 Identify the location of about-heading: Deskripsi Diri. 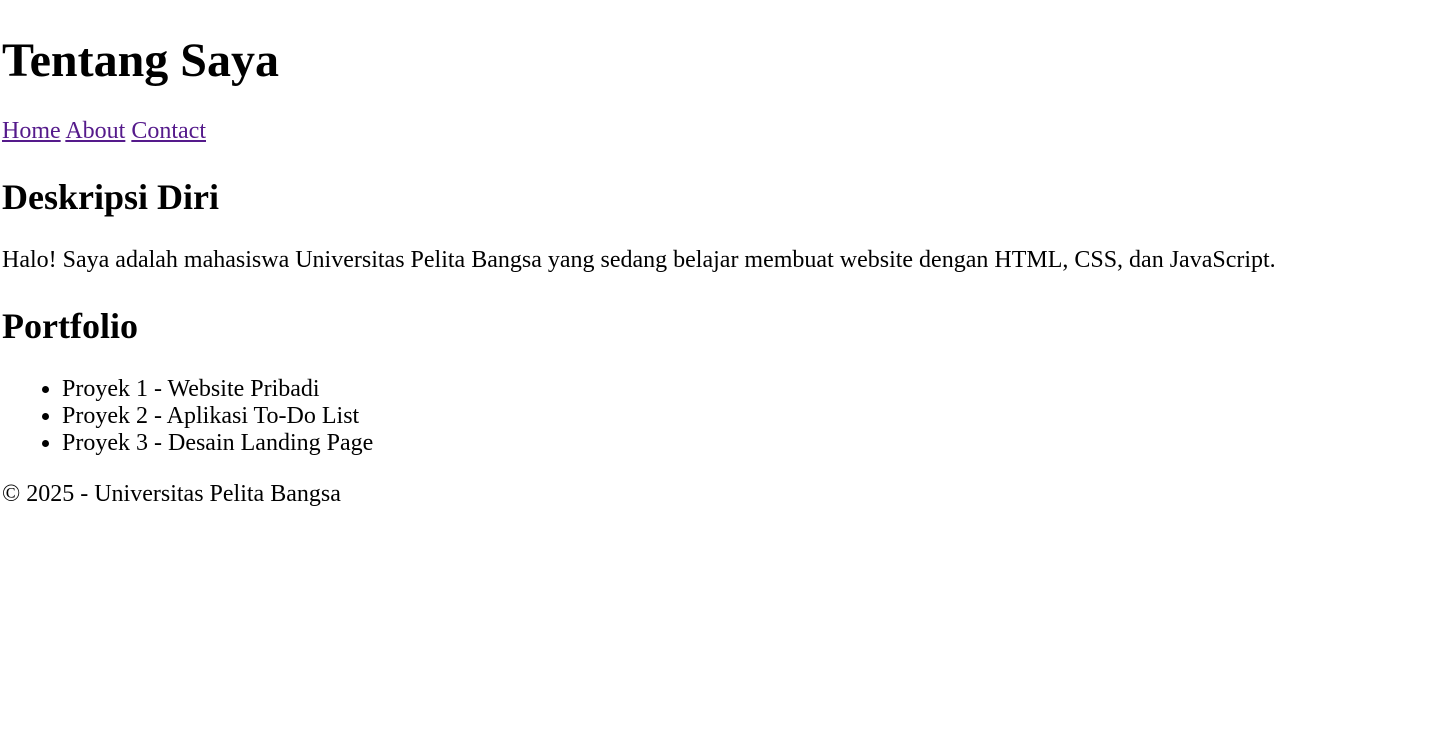
(111, 197).